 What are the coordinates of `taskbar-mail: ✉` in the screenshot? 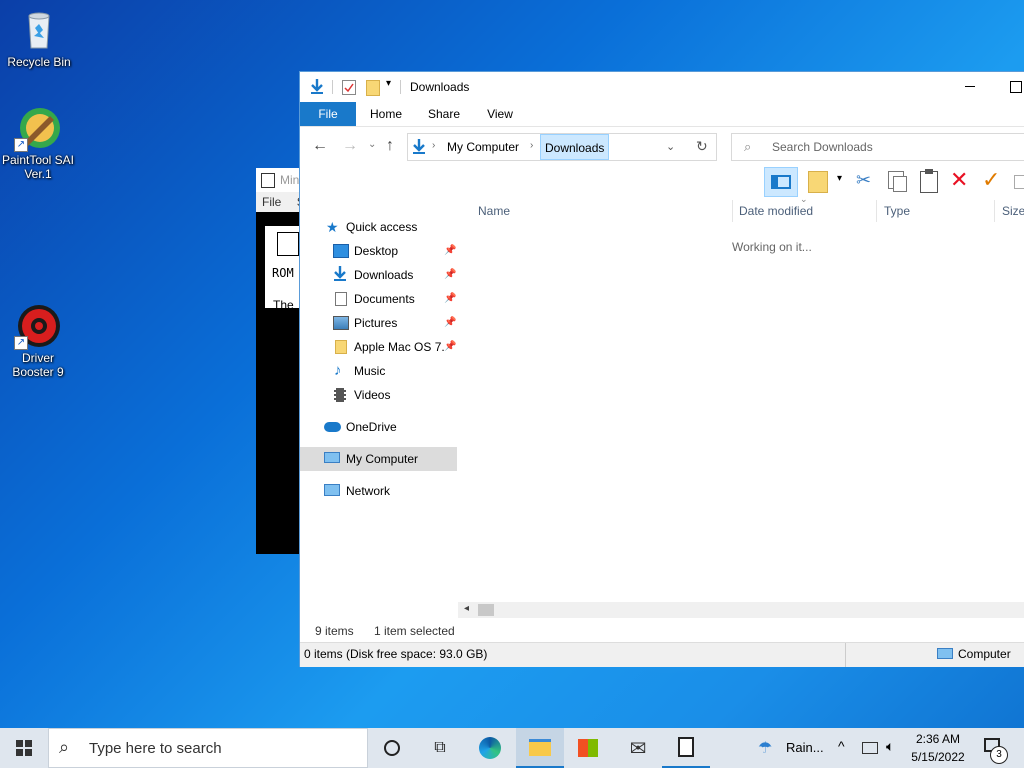 It's located at (638, 748).